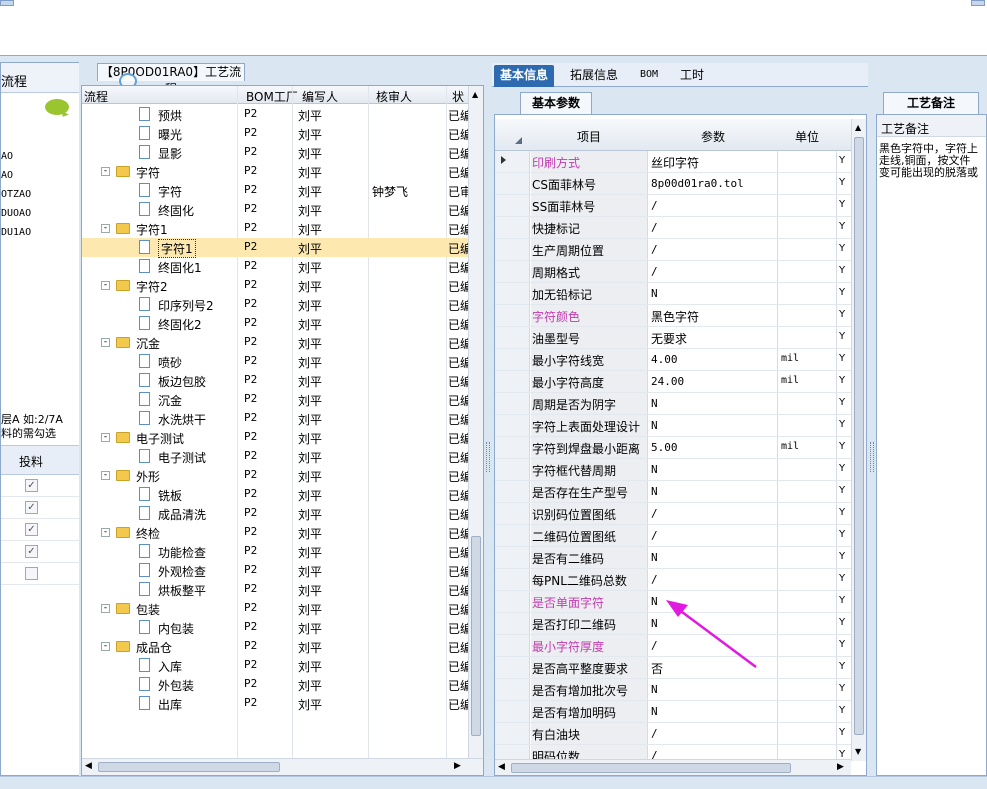 Image resolution: width=987 pixels, height=789 pixels. I want to click on tree-row: 电子测试 P2 刘平 已编, so click(277, 456).